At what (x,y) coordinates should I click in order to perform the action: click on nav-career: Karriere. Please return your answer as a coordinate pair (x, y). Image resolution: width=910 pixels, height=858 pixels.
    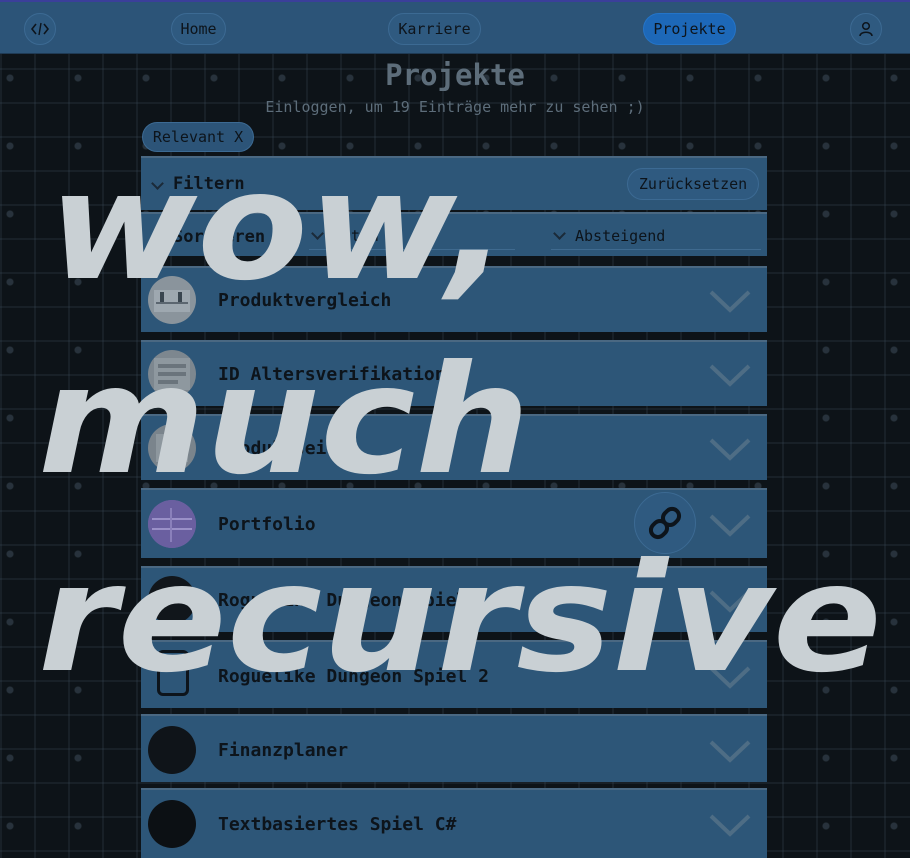
    Looking at the image, I should click on (434, 29).